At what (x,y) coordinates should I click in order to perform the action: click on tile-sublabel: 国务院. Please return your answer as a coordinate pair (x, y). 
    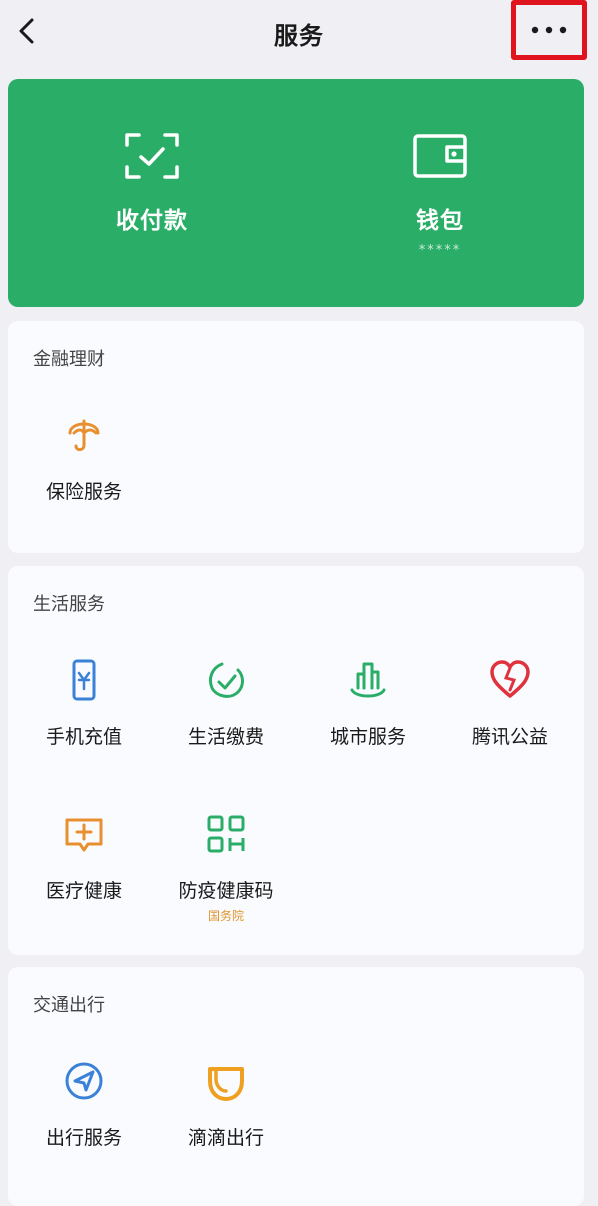
    Looking at the image, I should click on (225, 916).